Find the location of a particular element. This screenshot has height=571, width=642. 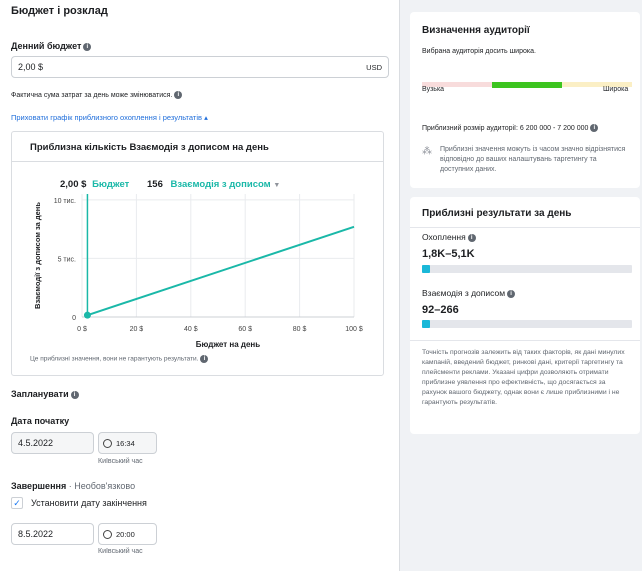

end-timezone: Київський час is located at coordinates (120, 551).